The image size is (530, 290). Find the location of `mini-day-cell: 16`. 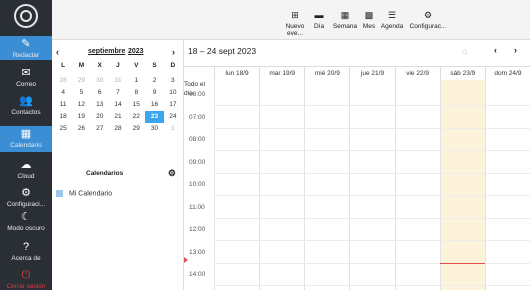

mini-day-cell: 16 is located at coordinates (154, 105).